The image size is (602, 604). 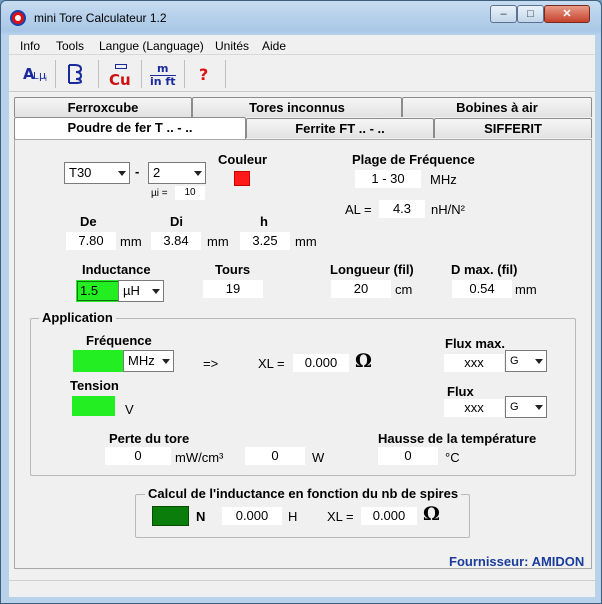 What do you see at coordinates (80, 172) in the screenshot?
I see `core-size-value: T30` at bounding box center [80, 172].